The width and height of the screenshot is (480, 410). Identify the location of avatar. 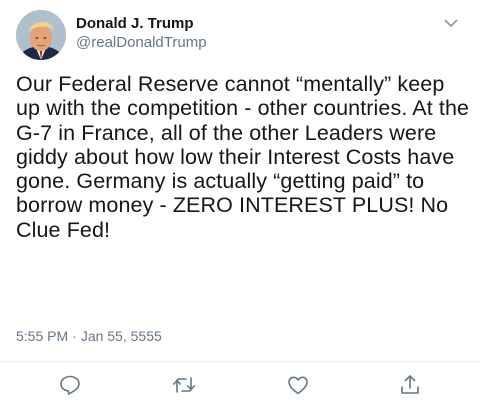
(41, 35).